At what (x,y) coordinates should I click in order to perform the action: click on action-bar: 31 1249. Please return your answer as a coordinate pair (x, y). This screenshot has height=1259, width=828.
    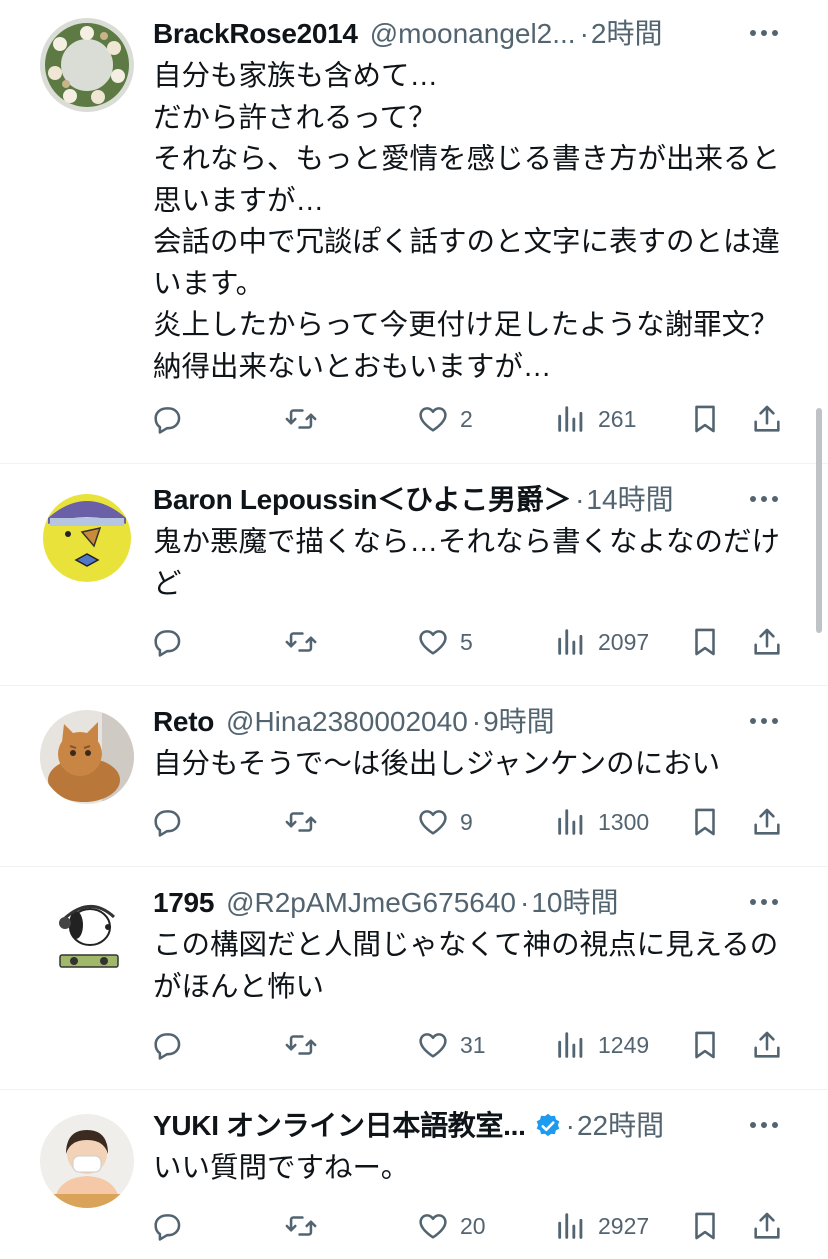
    Looking at the image, I should click on (469, 1045).